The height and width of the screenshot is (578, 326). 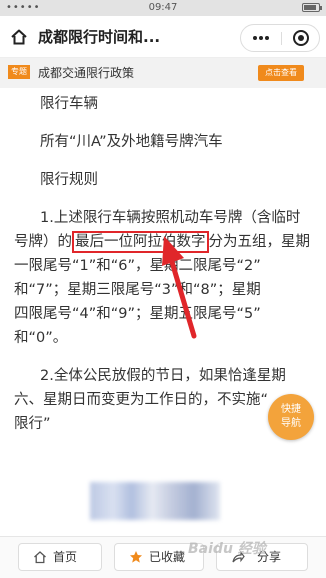 I want to click on status-time: 09:47, so click(x=163, y=7).